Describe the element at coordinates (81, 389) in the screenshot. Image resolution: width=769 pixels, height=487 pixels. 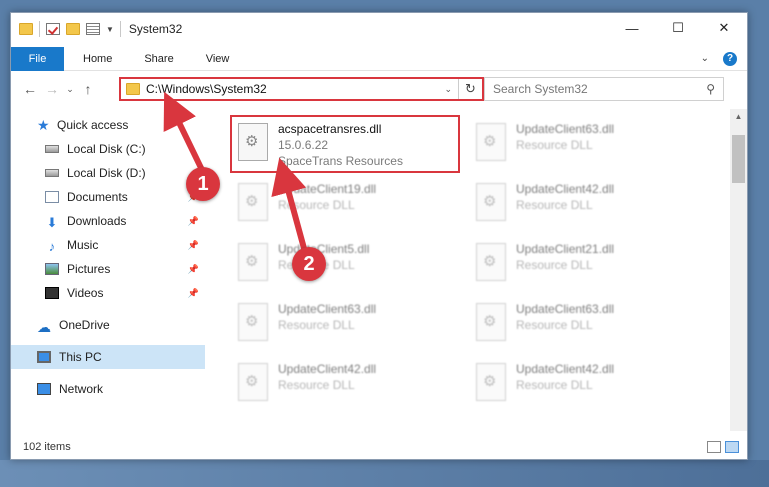
I see `sidebar-item-label: Network` at that location.